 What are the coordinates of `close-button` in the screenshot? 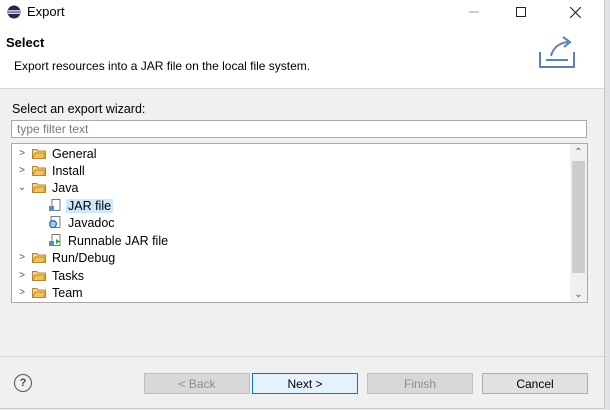 It's located at (575, 12).